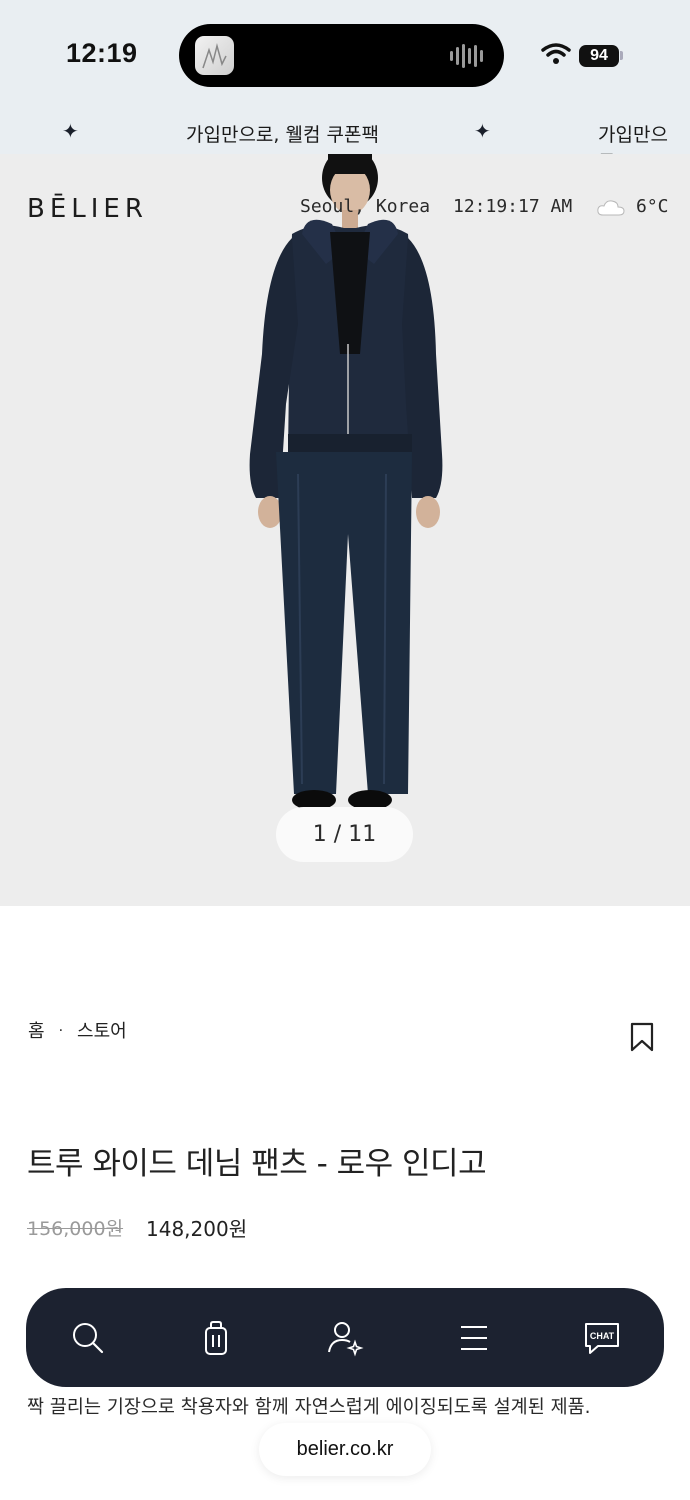 This screenshot has width=690, height=1500. What do you see at coordinates (513, 206) in the screenshot?
I see `clock-text: 12:19:17 AM` at bounding box center [513, 206].